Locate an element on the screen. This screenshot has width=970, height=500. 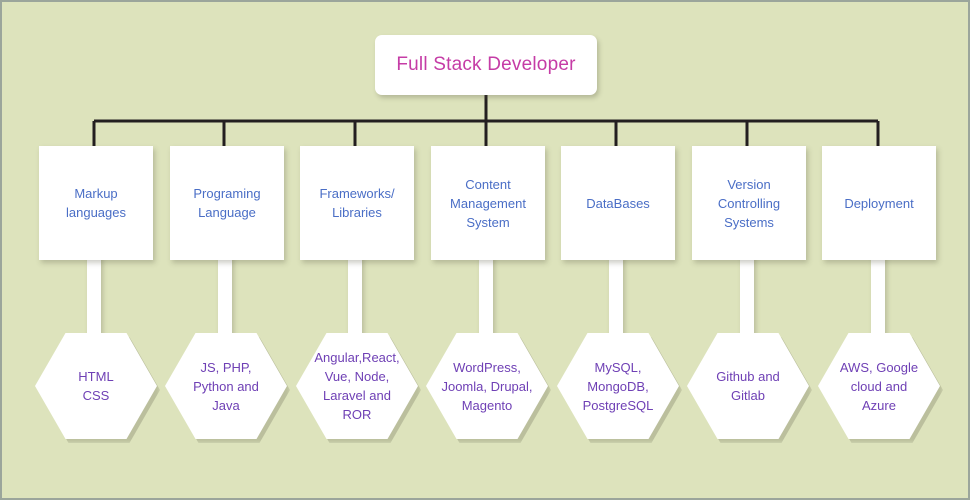
category-box-label: Markup languages is located at coordinates (96, 203).